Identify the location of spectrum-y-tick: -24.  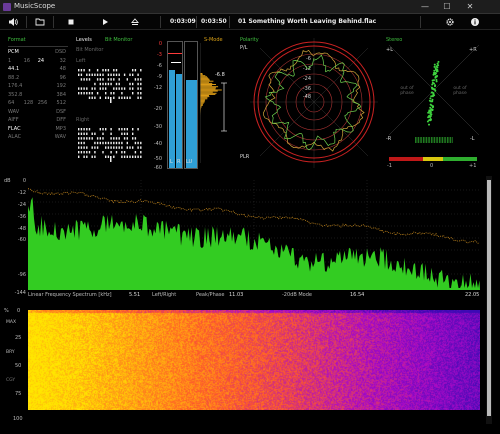
(21, 205).